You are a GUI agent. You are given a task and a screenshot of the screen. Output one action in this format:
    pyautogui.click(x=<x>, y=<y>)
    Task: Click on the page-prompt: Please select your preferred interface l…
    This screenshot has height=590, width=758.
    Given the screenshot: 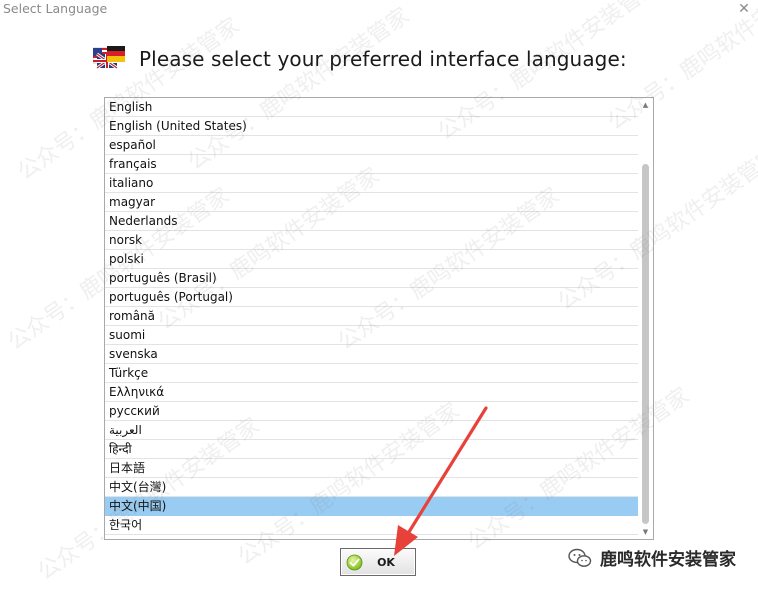 What is the action you would take?
    pyautogui.click(x=383, y=59)
    